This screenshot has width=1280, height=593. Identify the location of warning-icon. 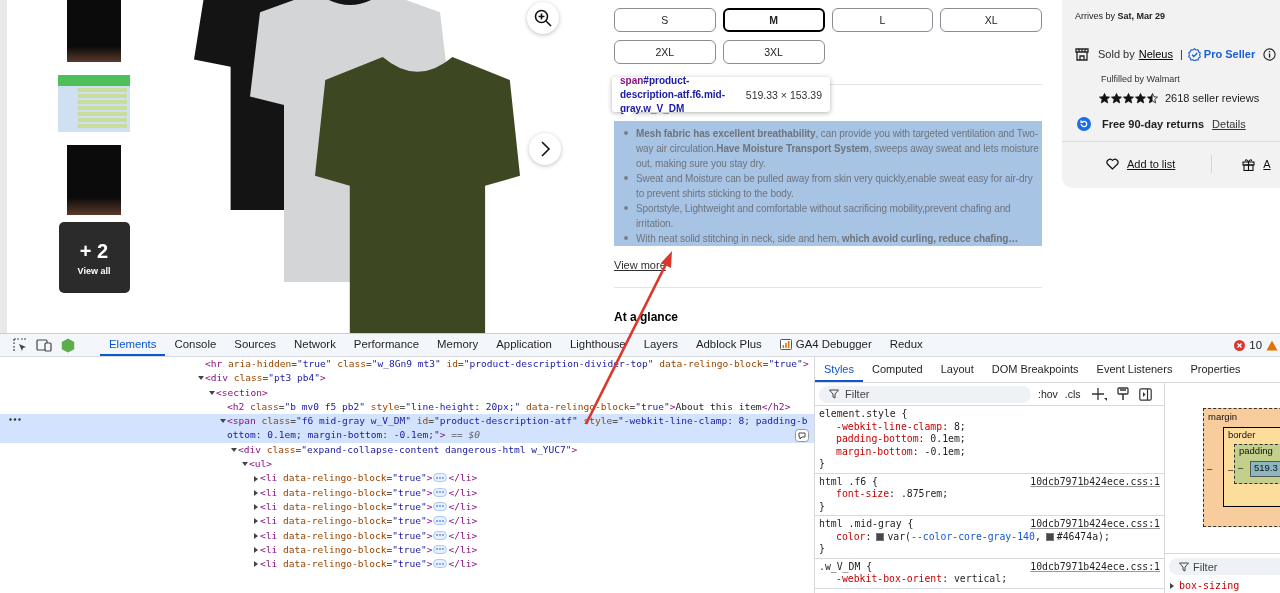
(1272, 345).